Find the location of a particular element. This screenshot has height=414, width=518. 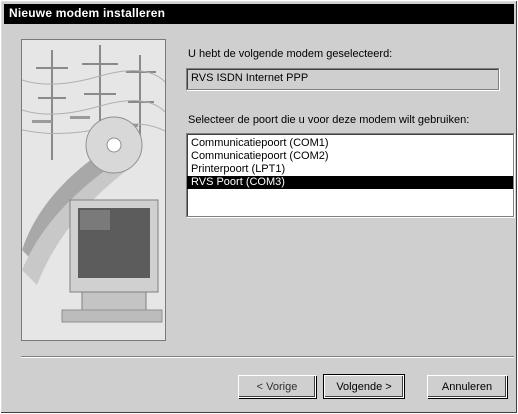

list-item-com3-selected: RVS Poort (COM3) is located at coordinates (350, 182).